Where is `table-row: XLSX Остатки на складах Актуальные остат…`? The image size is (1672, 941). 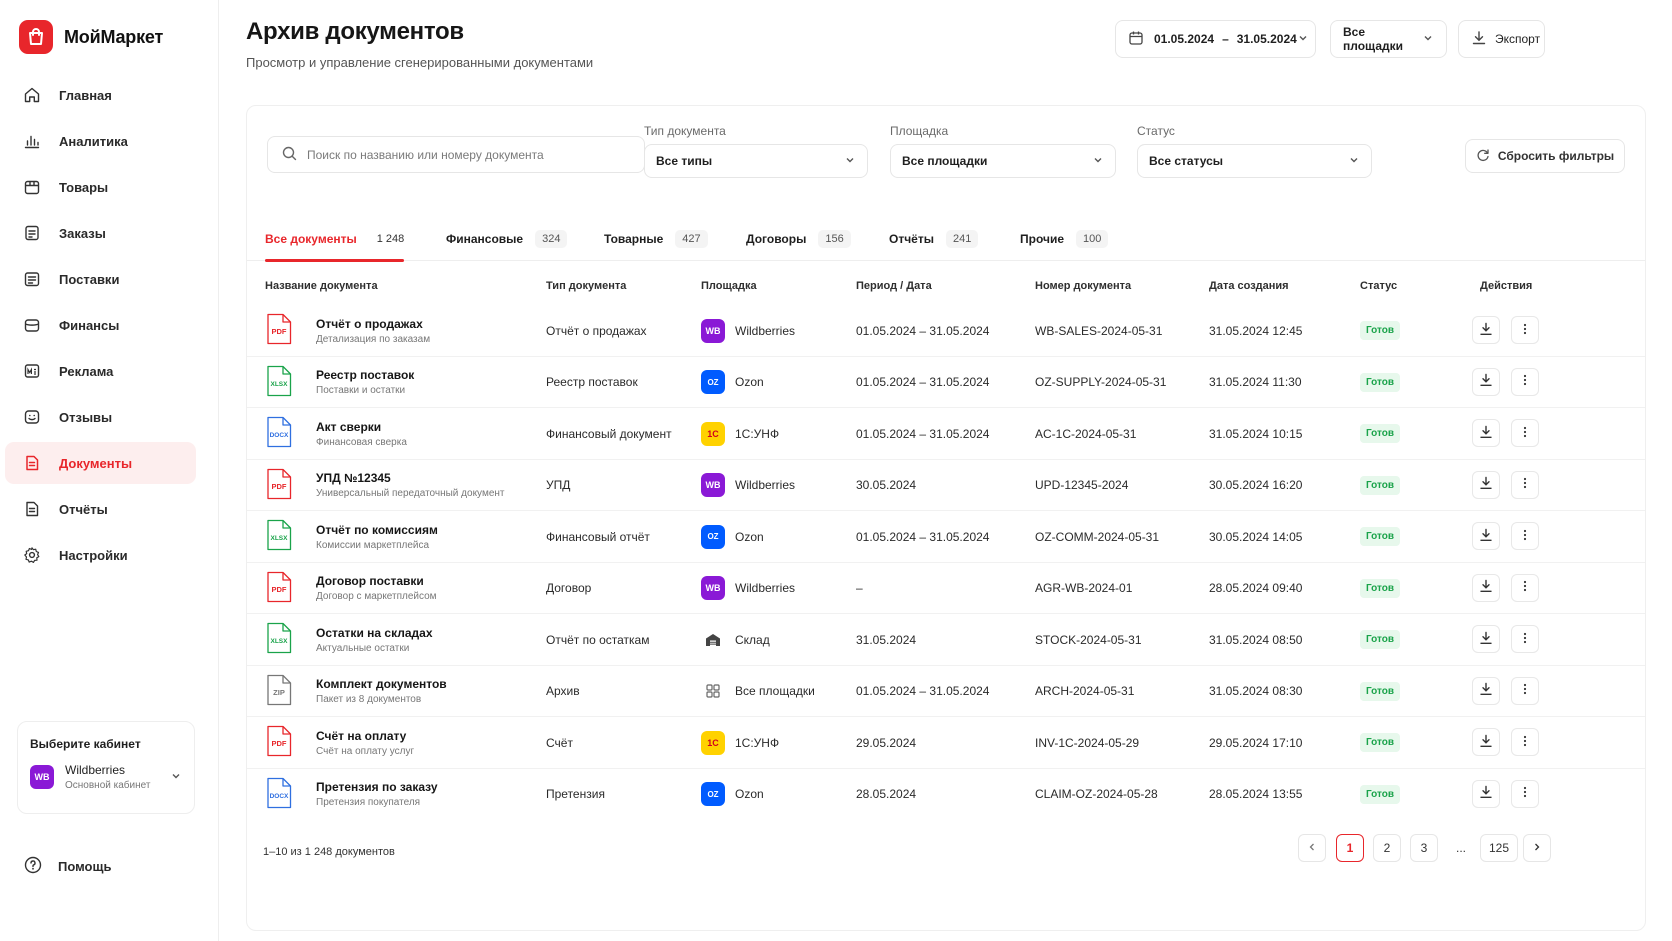
table-row: XLSX Остатки на складах Актуальные остат… is located at coordinates (946, 640).